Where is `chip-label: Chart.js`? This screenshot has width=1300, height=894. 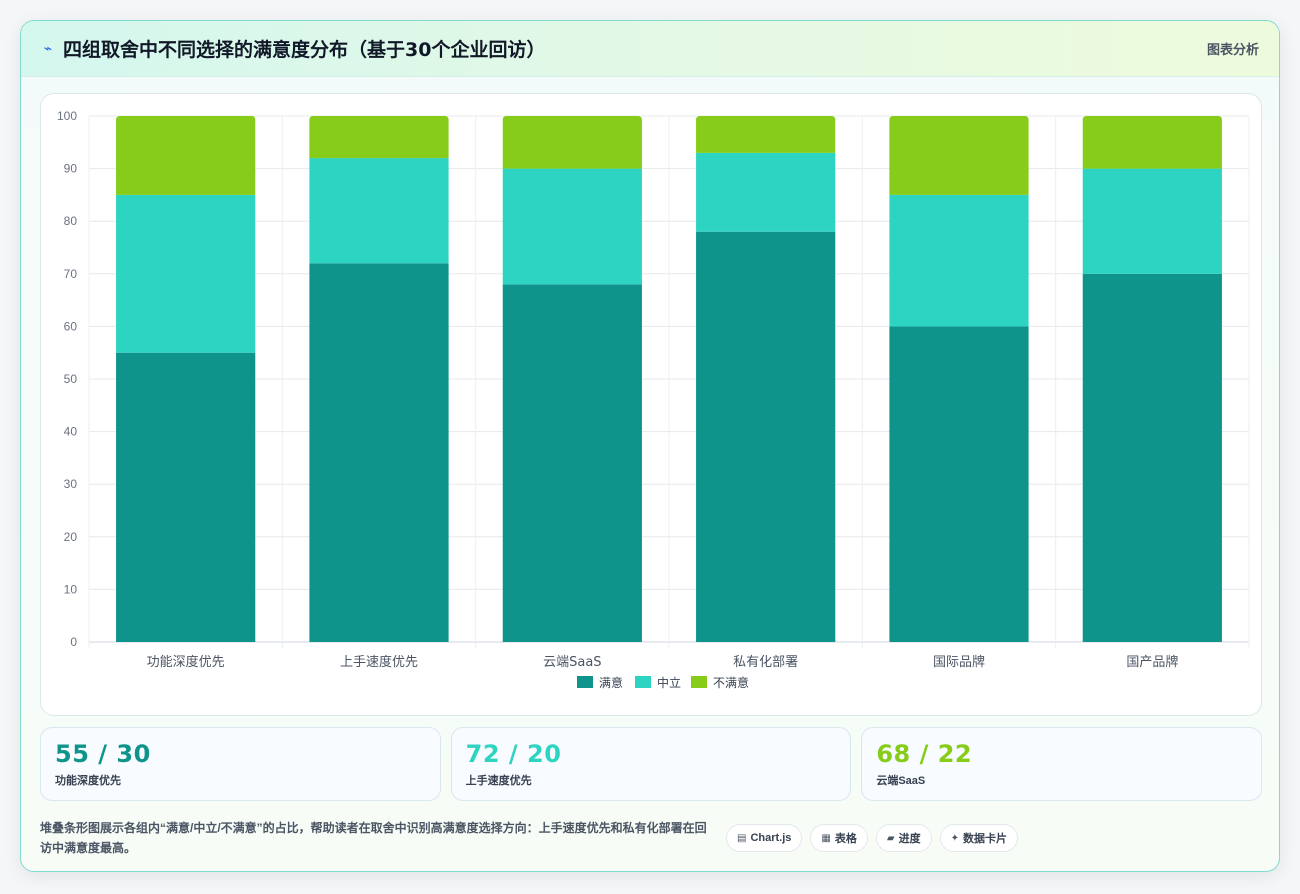
chip-label: Chart.js is located at coordinates (771, 838).